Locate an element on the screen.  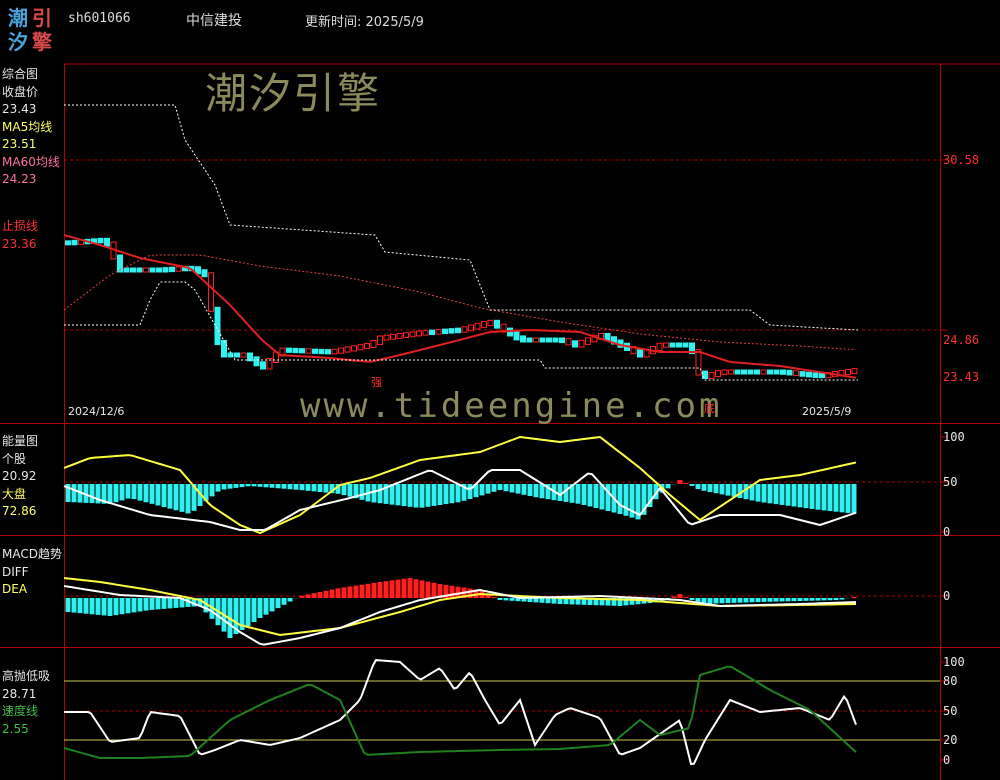
macd-panel-legend: MACD趋势 DIFF DEA is located at coordinates (32, 572).